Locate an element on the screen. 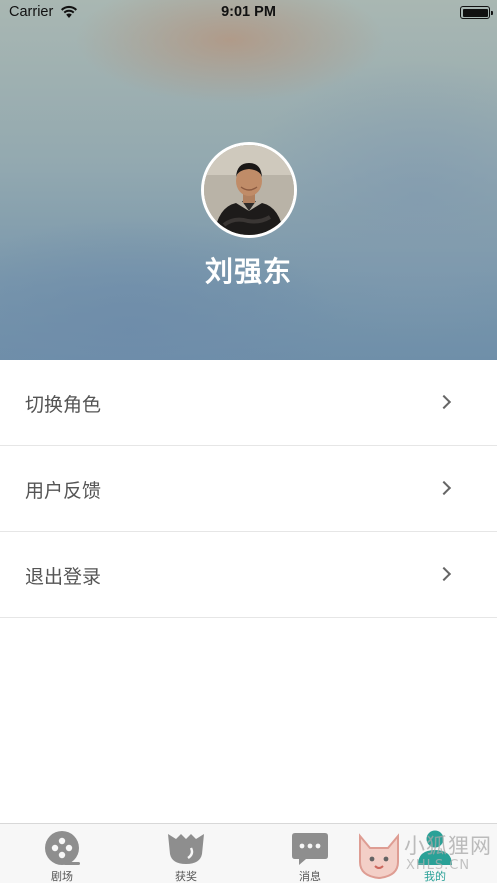  tab-label: 剧场 is located at coordinates (62, 876).